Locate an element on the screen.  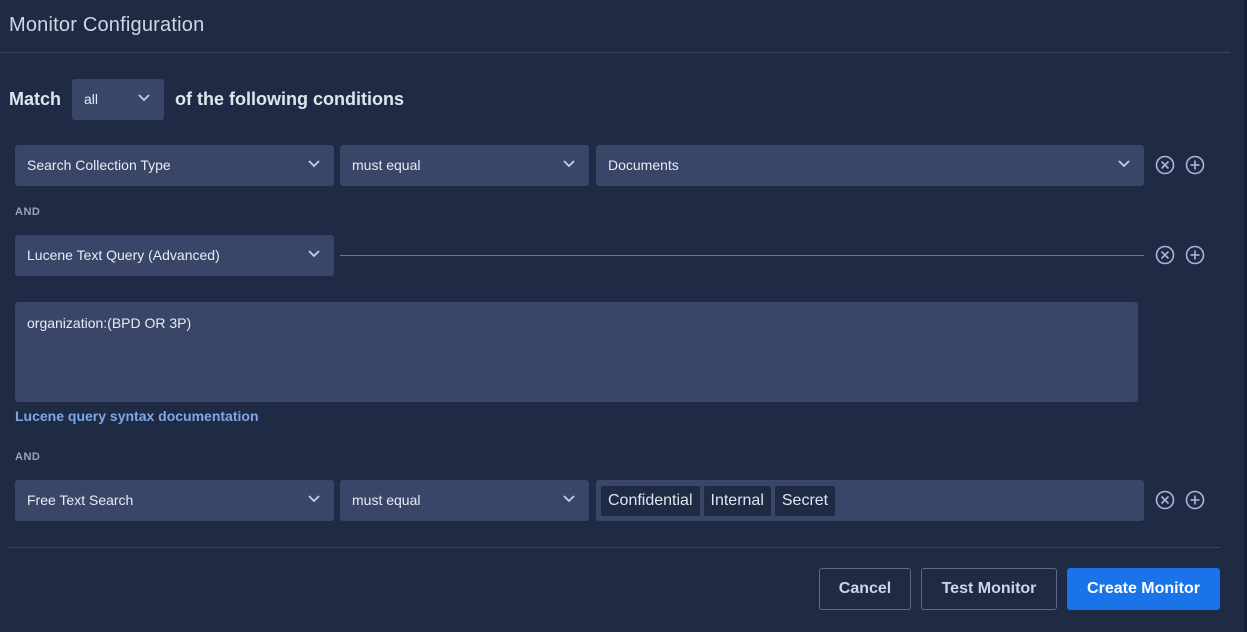
condition-1-value-select: Documents is located at coordinates (870, 165).